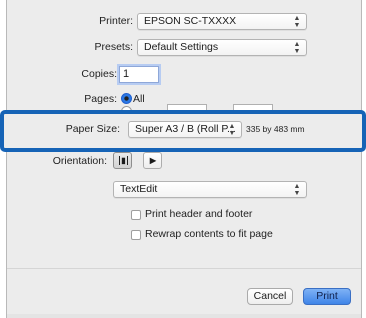 The width and height of the screenshot is (366, 318). Describe the element at coordinates (116, 21) in the screenshot. I see `printer-label: Printer:` at that location.